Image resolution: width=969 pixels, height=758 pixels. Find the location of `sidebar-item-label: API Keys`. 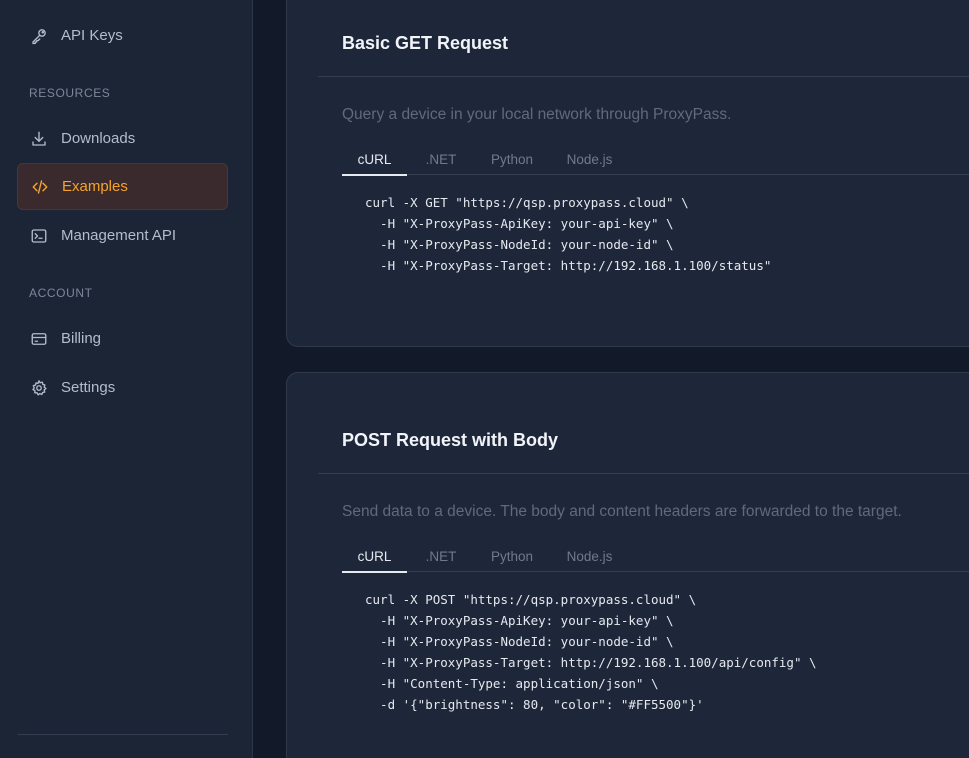

sidebar-item-label: API Keys is located at coordinates (92, 35).